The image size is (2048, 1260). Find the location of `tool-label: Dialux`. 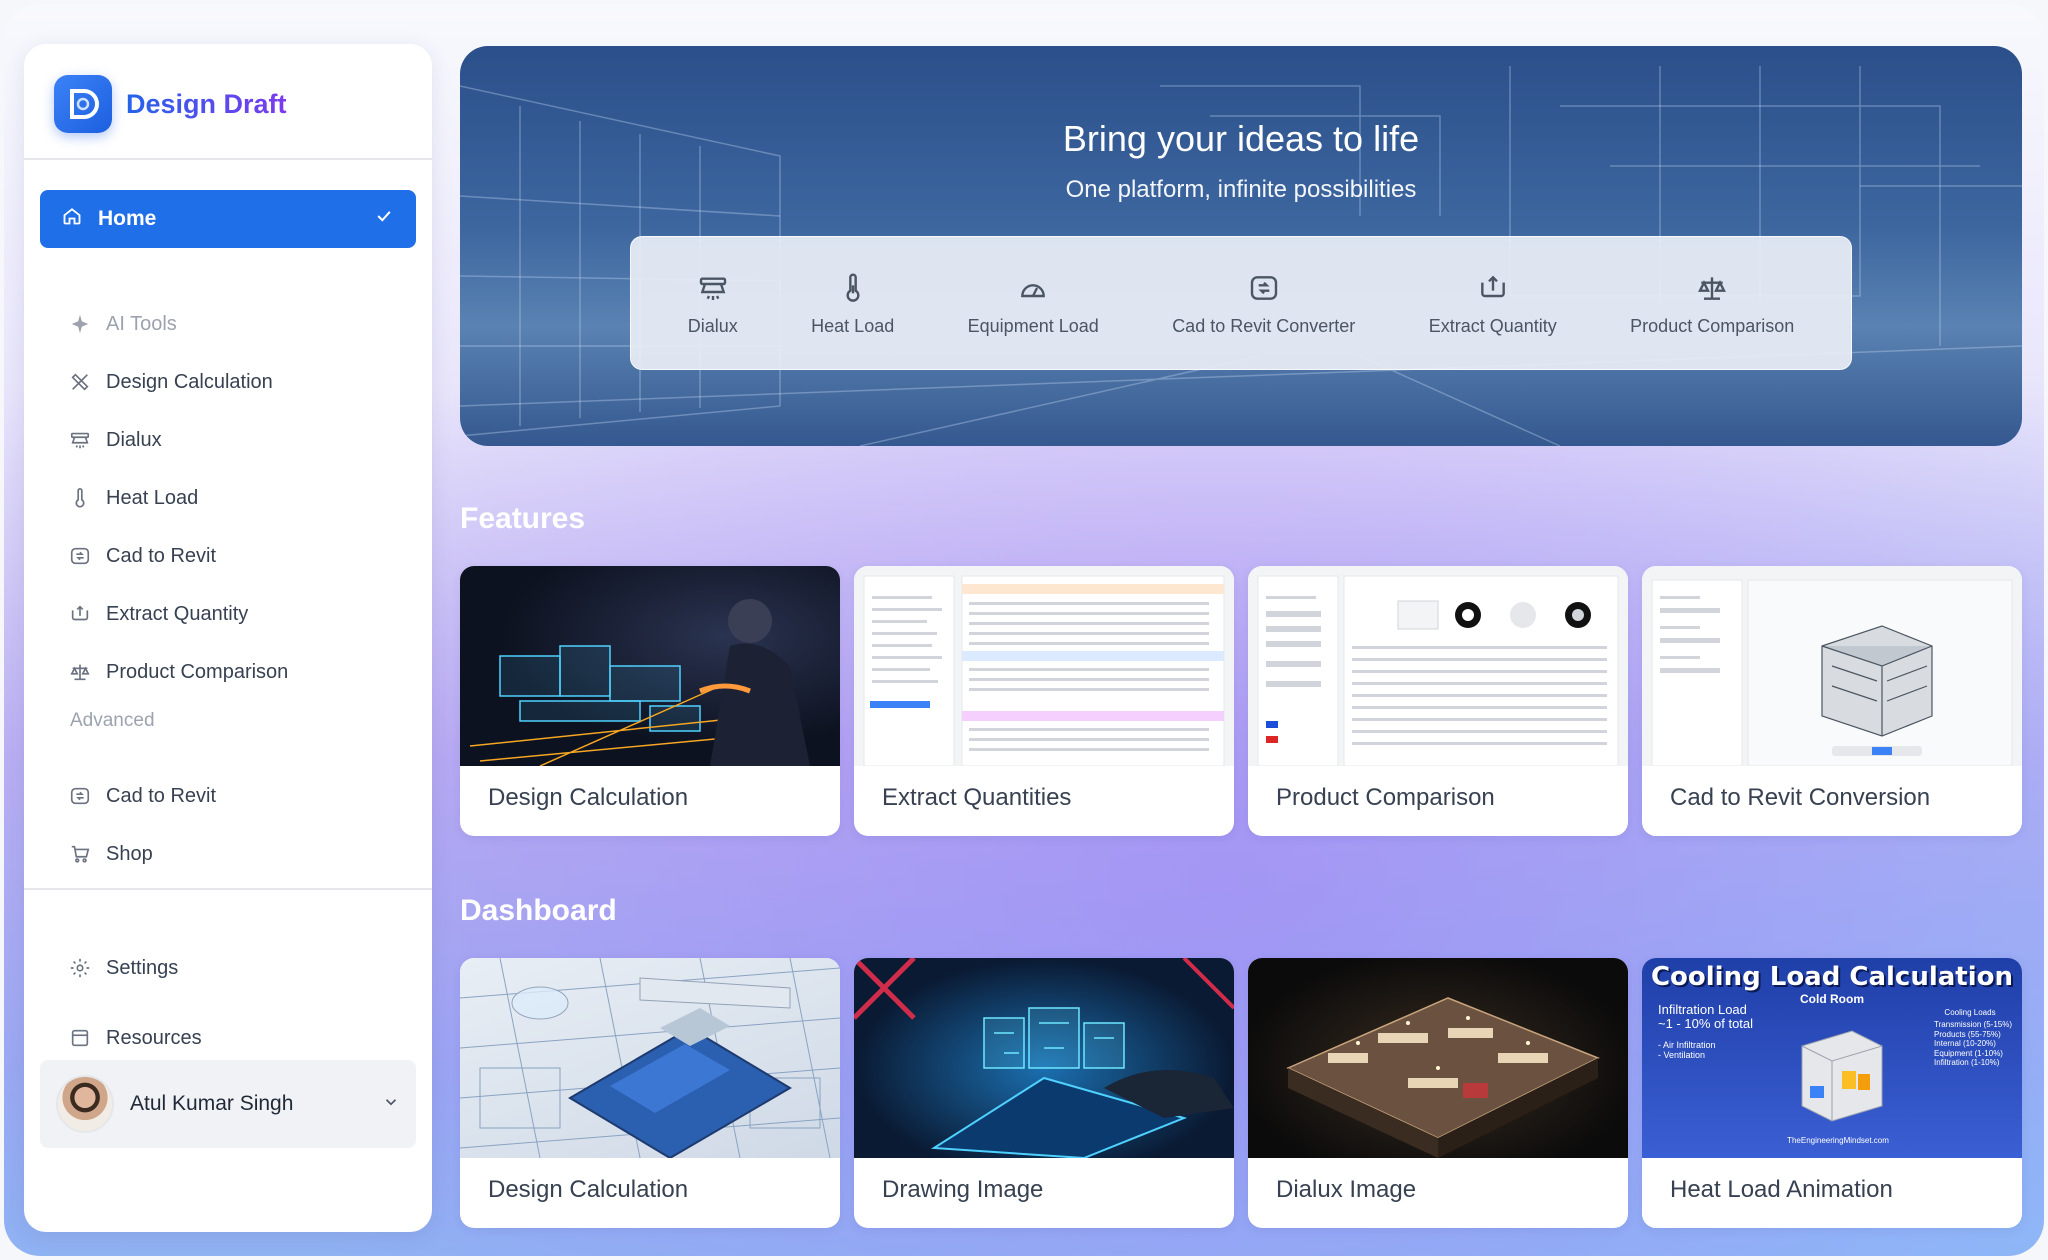

tool-label: Dialux is located at coordinates (712, 325).